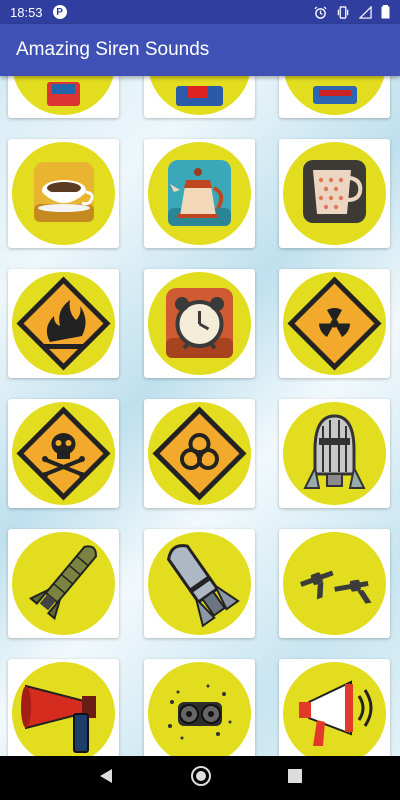  I want to click on sound-tile-skull, so click(63, 453).